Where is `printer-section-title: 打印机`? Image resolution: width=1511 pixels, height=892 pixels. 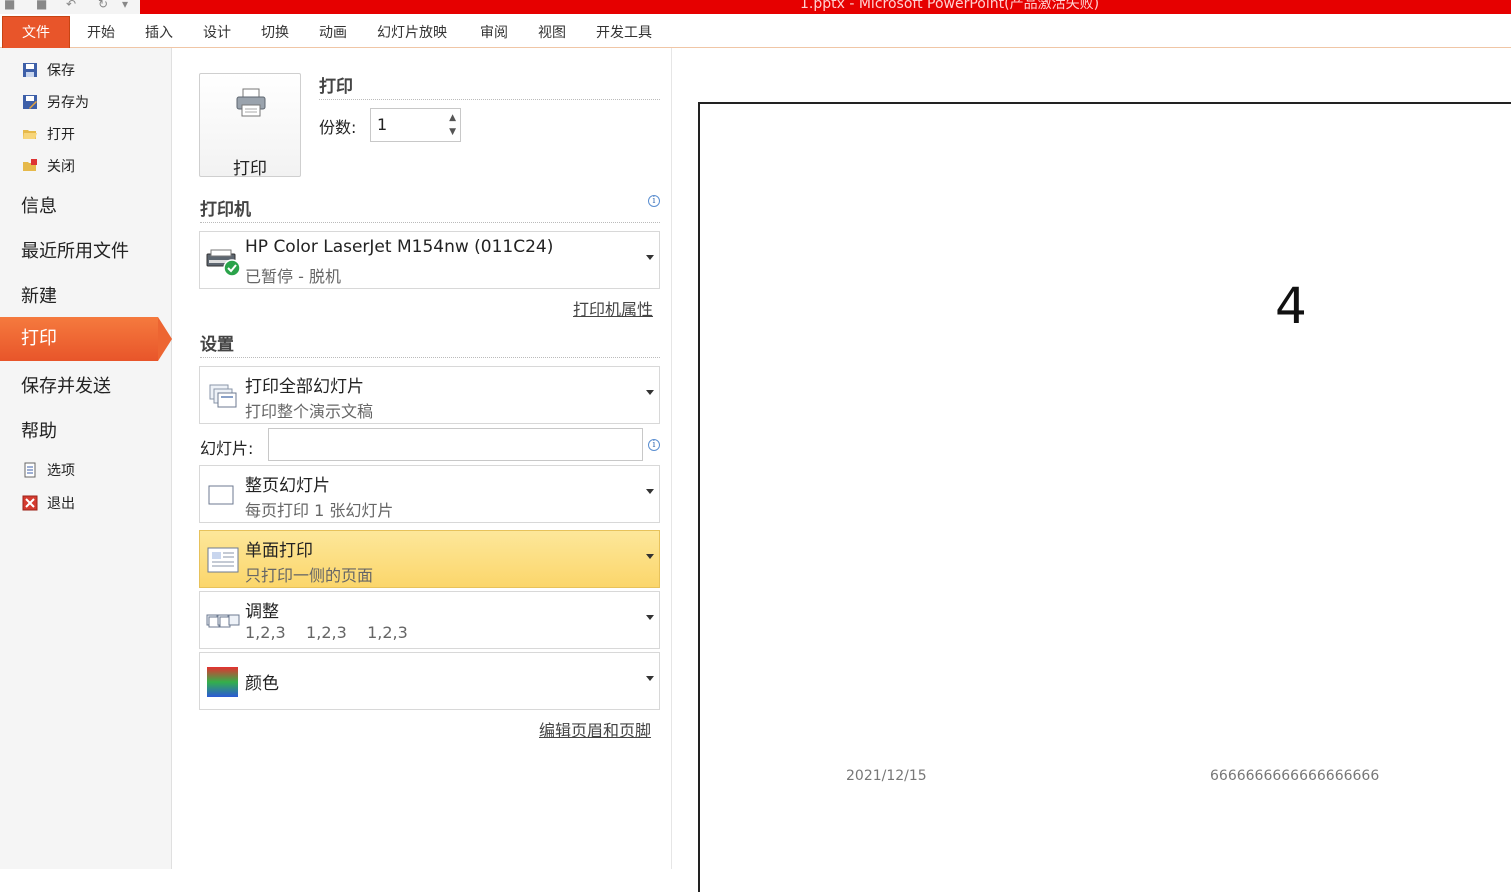 printer-section-title: 打印机 is located at coordinates (225, 210).